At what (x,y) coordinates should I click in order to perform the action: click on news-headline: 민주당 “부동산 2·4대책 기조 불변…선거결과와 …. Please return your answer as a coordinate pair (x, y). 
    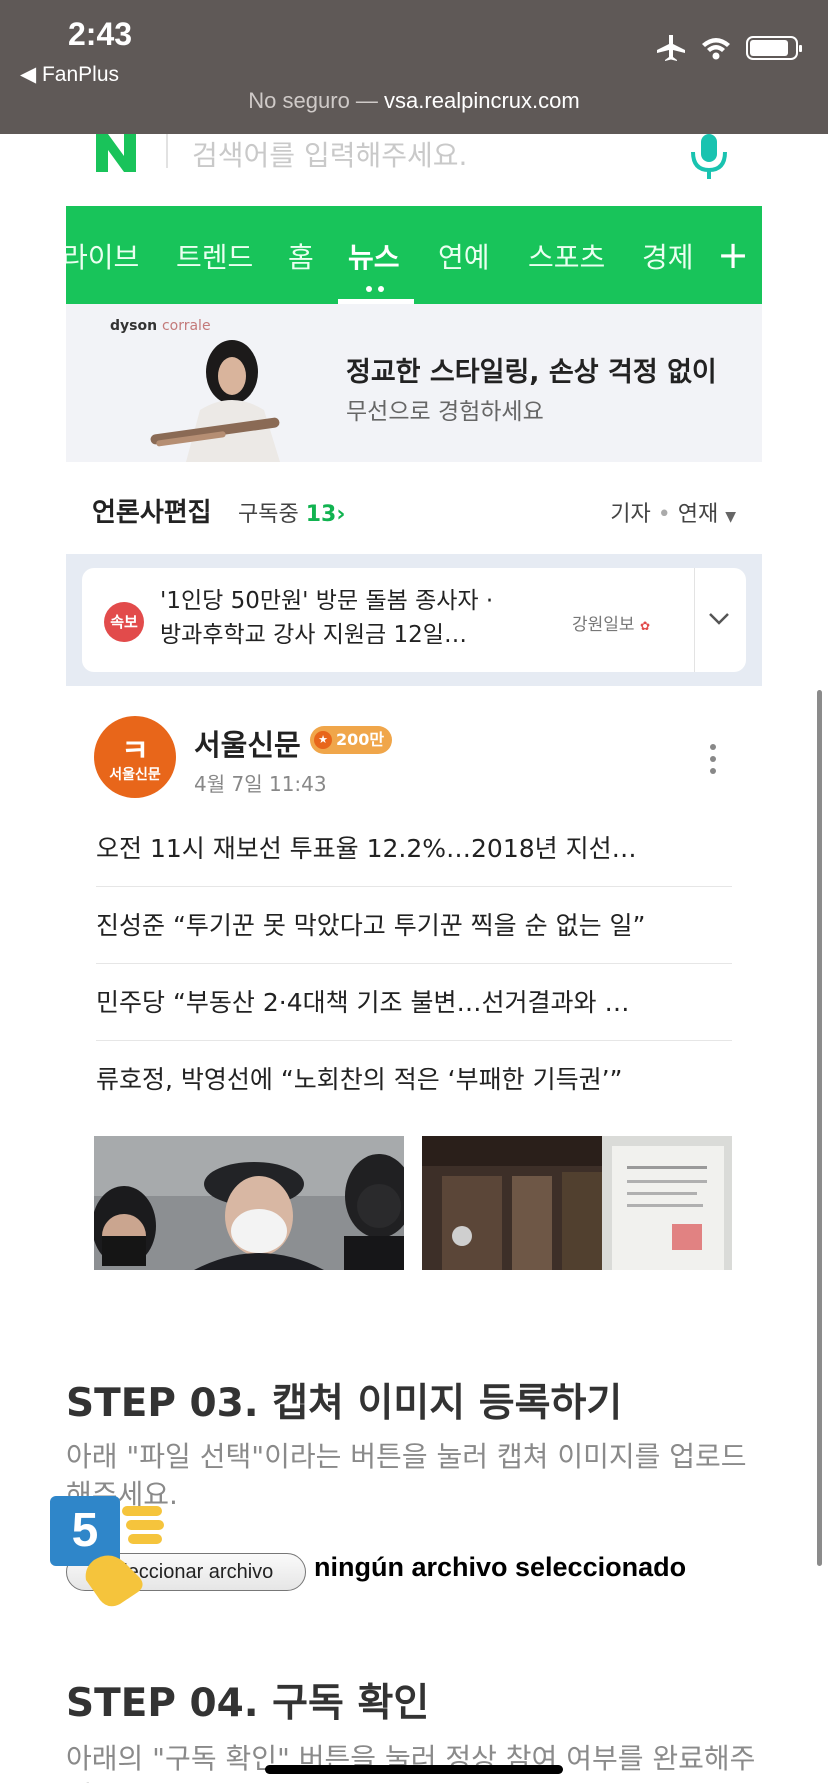
    Looking at the image, I should click on (414, 1002).